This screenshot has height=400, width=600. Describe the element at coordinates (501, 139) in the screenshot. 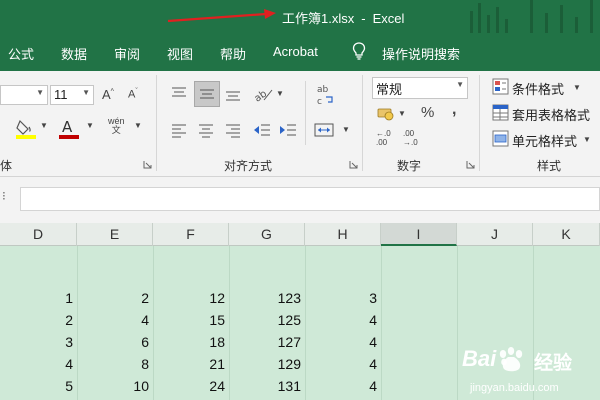

I see `cell-style-icon` at that location.